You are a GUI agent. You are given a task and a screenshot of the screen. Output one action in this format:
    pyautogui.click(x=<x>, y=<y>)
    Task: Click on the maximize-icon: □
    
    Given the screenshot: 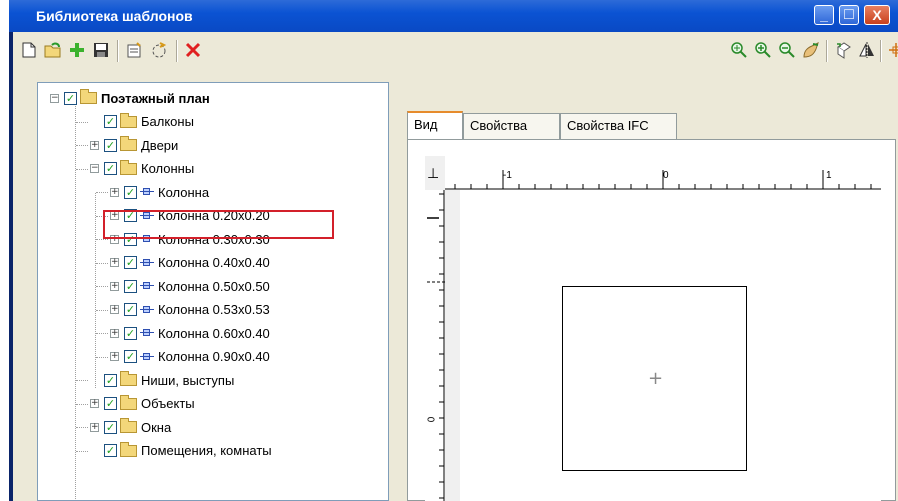 What is the action you would take?
    pyautogui.click(x=849, y=14)
    